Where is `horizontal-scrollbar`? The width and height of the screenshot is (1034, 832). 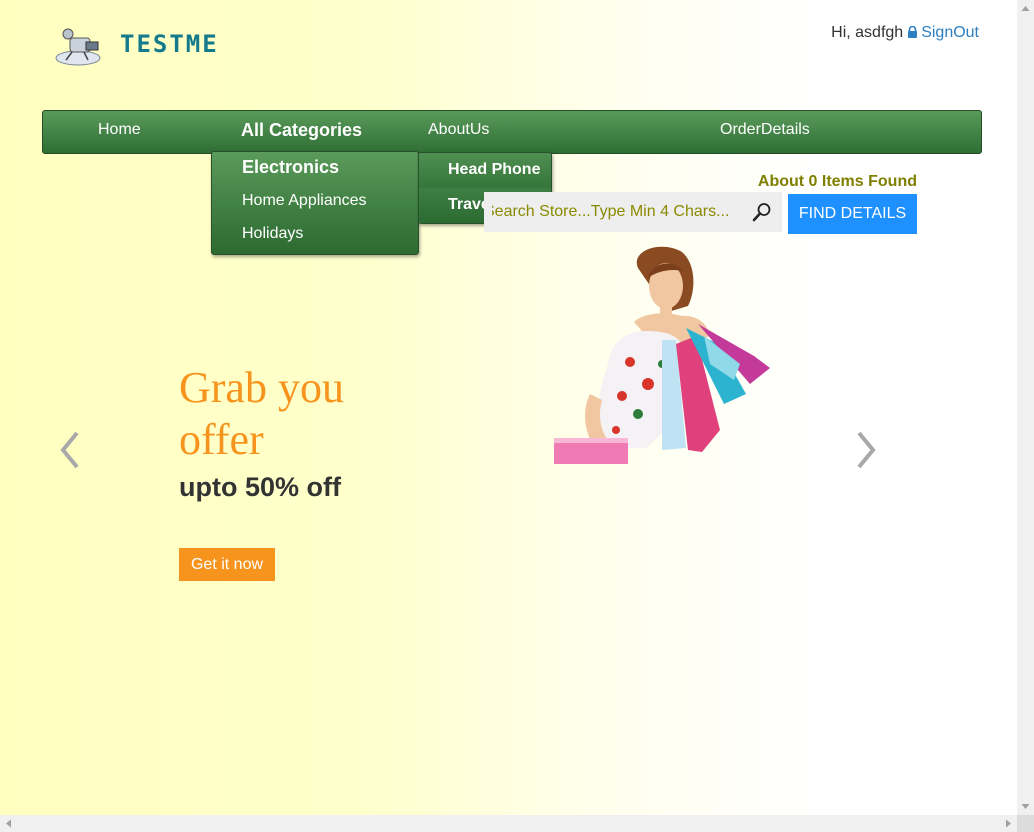 horizontal-scrollbar is located at coordinates (508, 823).